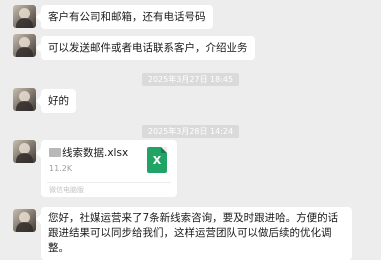 The image size is (381, 260). I want to click on file-size: 11.2K, so click(61, 168).